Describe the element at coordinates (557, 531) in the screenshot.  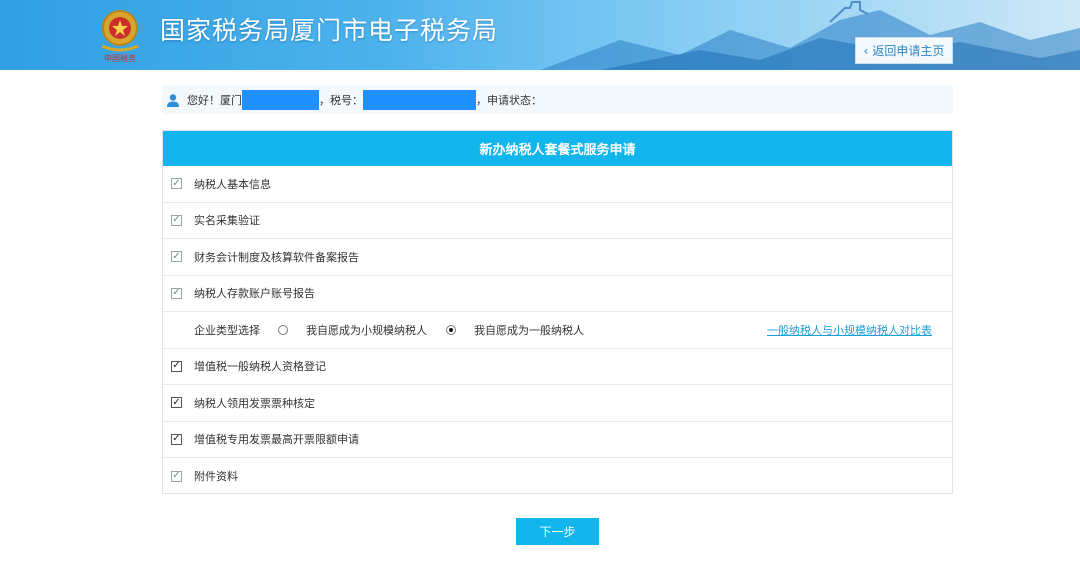
I see `next-step-button: 下一步` at that location.